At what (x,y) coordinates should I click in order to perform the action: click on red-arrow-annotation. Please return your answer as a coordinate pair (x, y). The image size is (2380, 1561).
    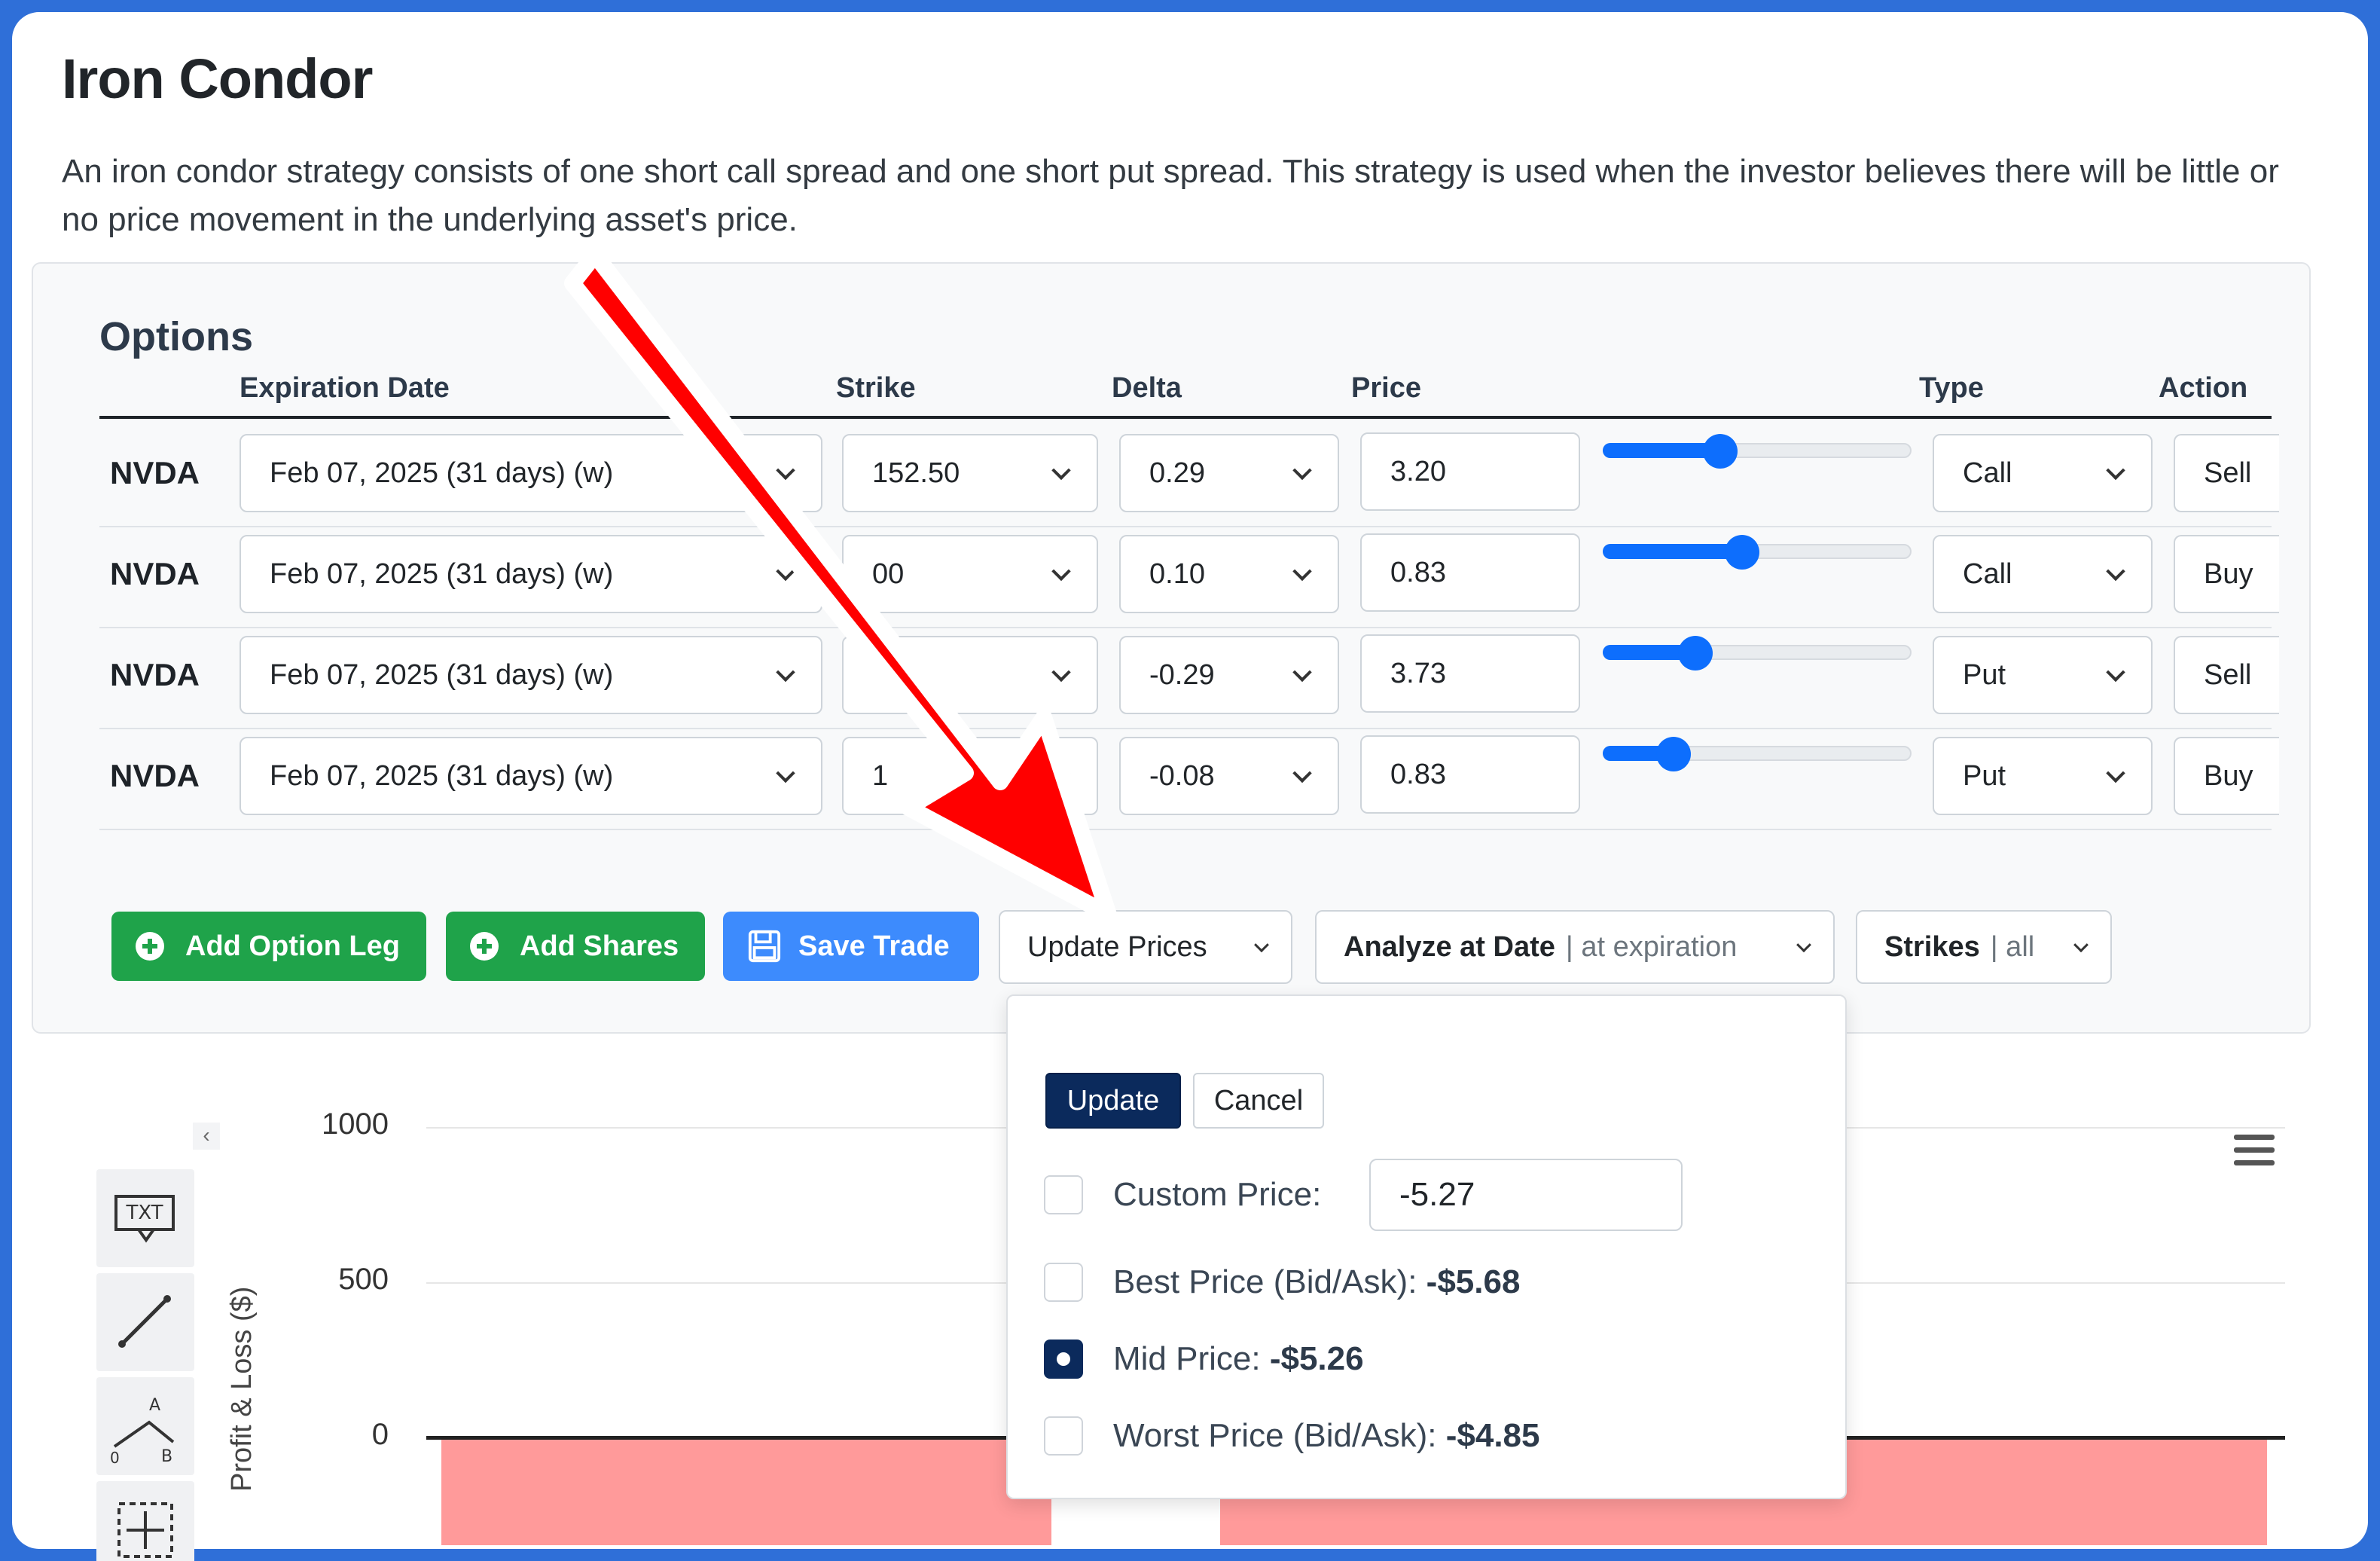
    Looking at the image, I should click on (840, 584).